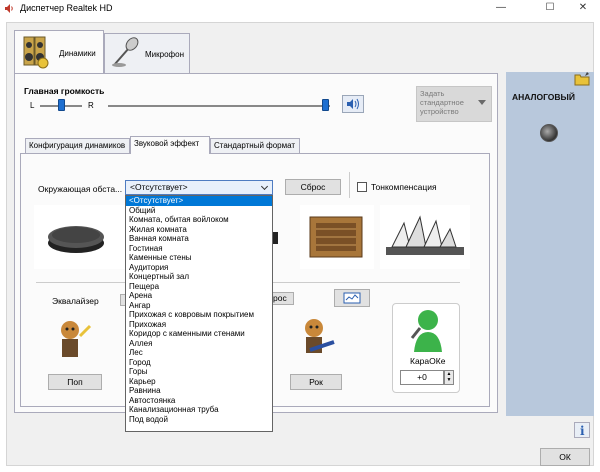 This screenshot has height=472, width=600. What do you see at coordinates (550, 9) in the screenshot?
I see `maximize-button: ☐` at bounding box center [550, 9].